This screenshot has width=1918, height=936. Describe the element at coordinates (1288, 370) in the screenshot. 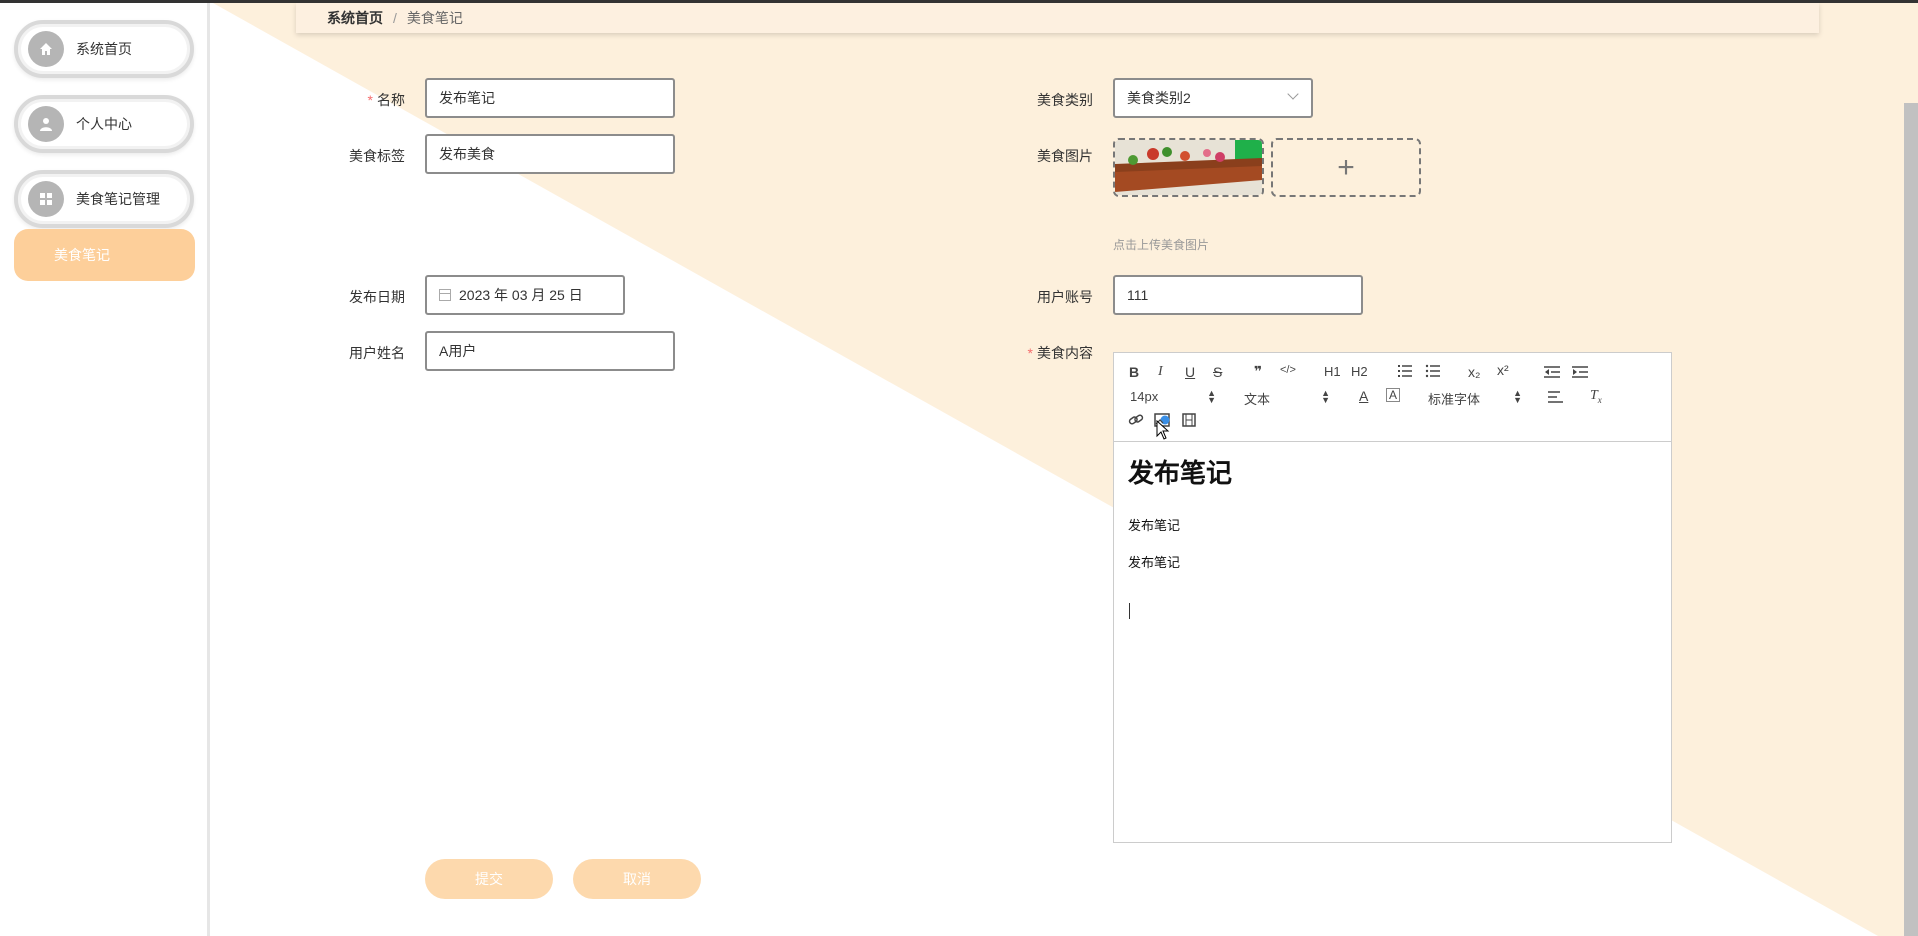

I see `code-block-button: </>` at that location.